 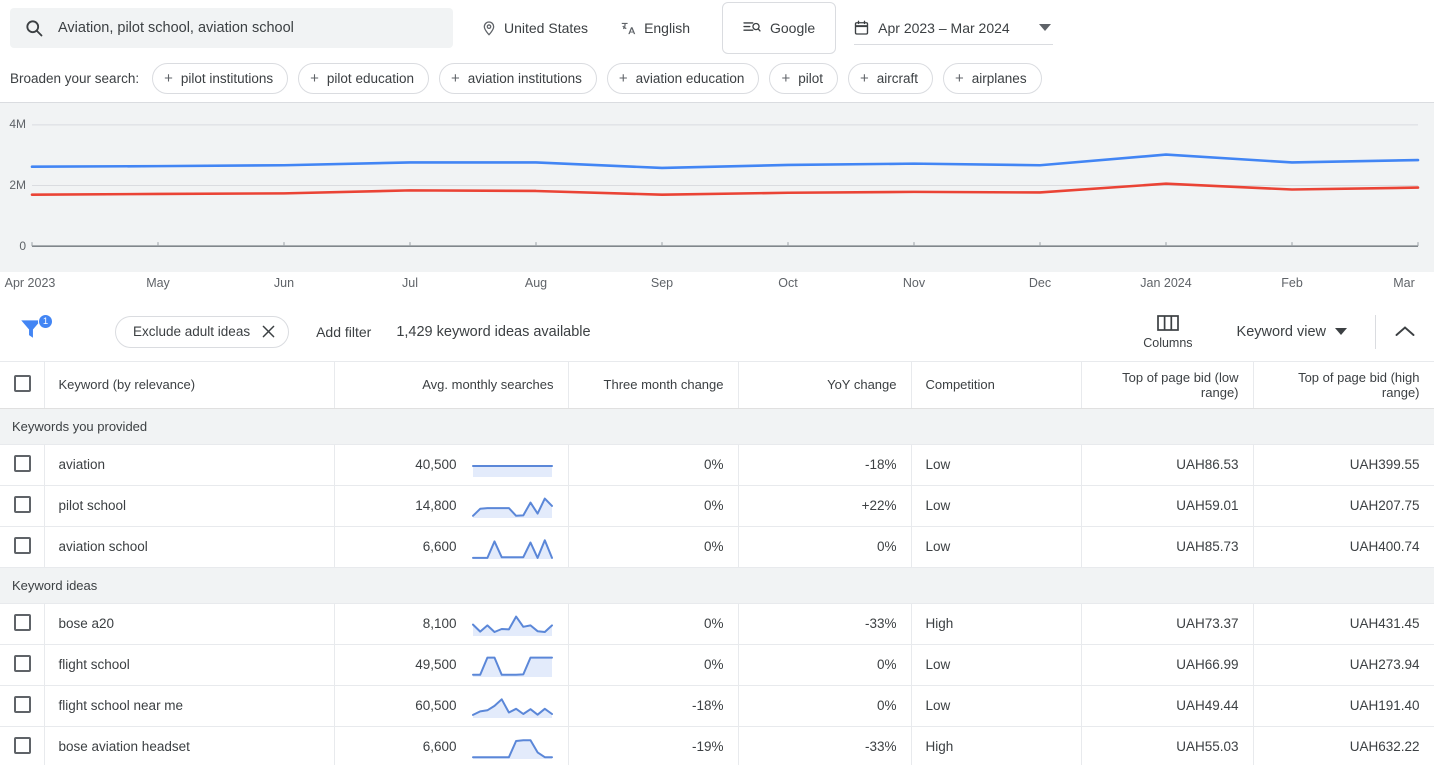 I want to click on columns-label: Columns, so click(x=1168, y=342).